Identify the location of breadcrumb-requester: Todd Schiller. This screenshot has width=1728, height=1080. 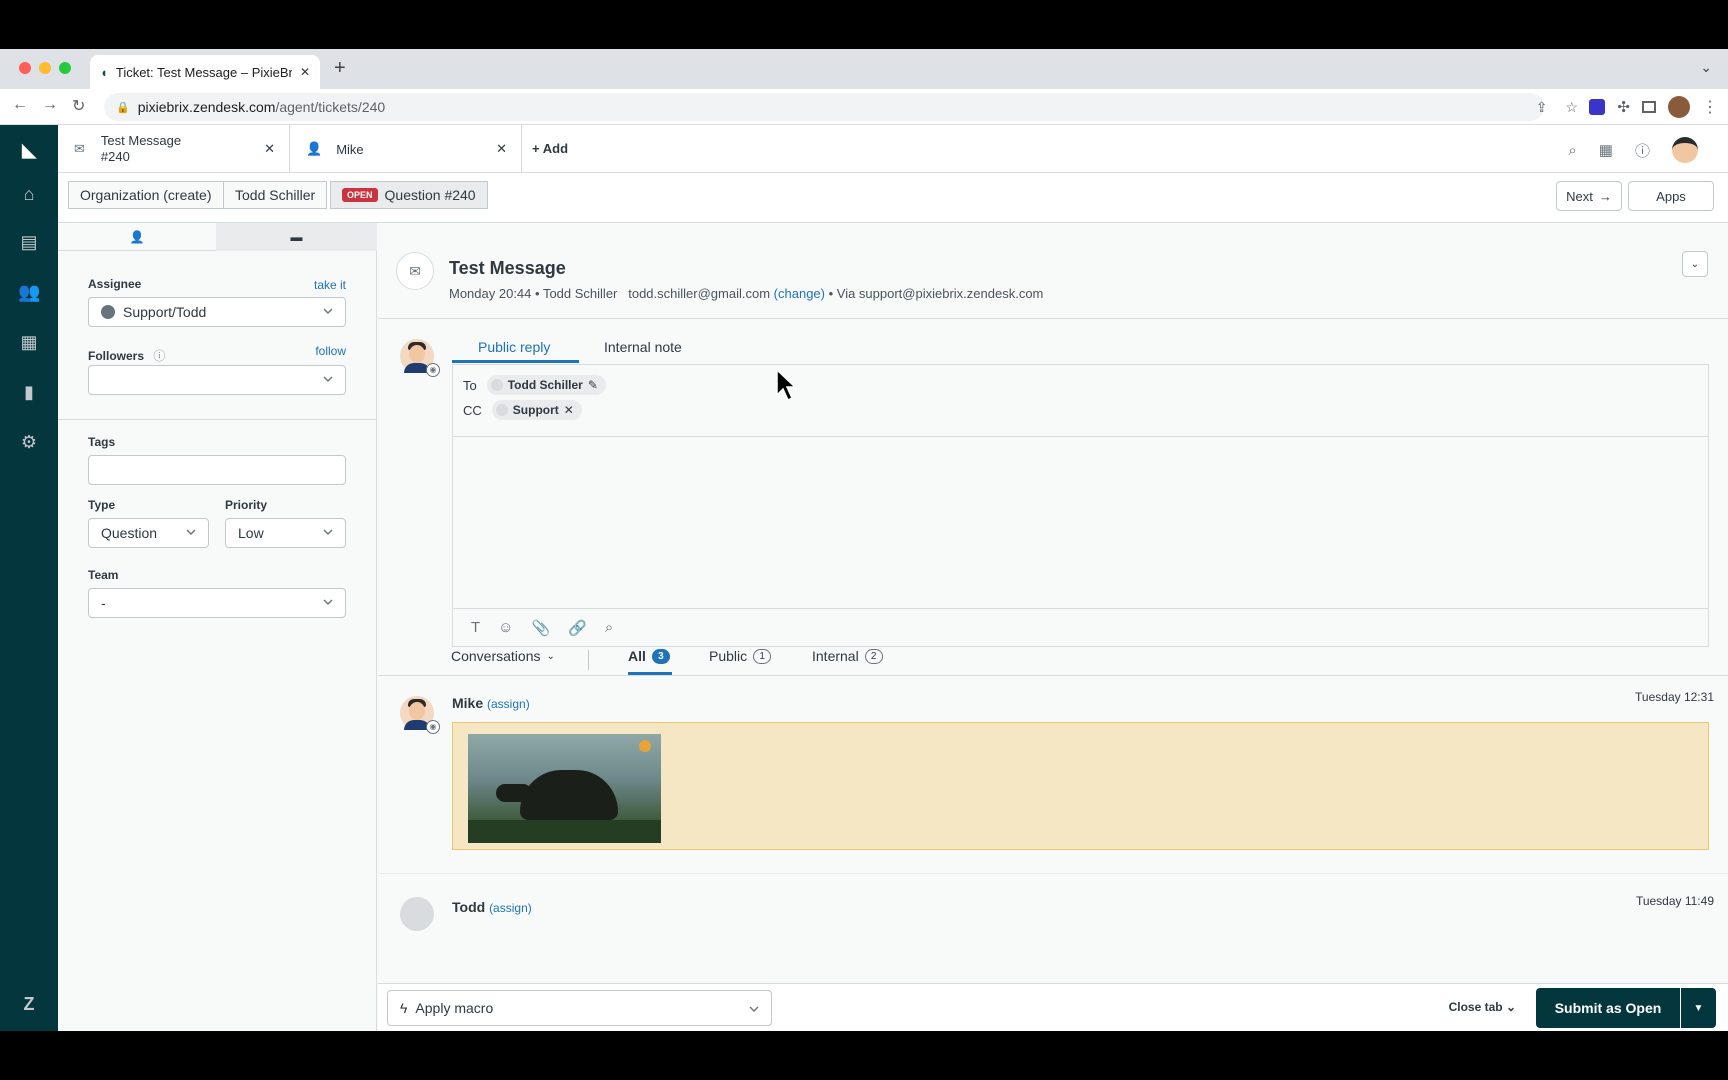
(275, 195).